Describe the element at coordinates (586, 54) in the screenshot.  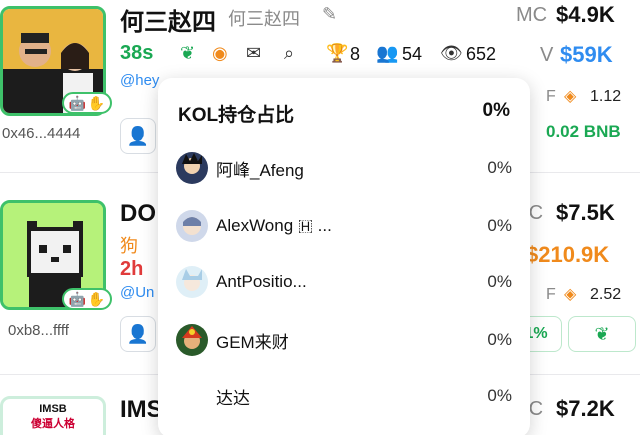
I see `v-value: $59K` at that location.